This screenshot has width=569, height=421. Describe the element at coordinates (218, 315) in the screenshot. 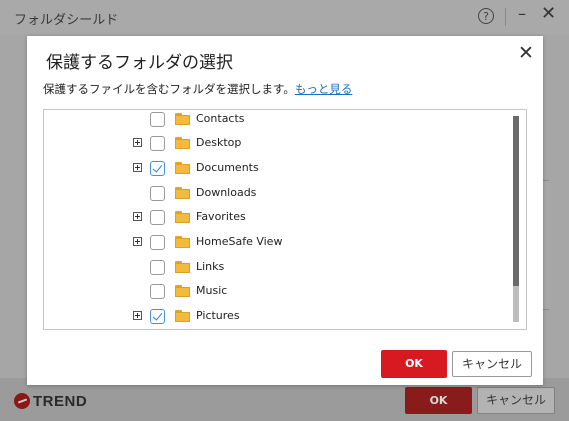

I see `folder-label: Pictures` at that location.